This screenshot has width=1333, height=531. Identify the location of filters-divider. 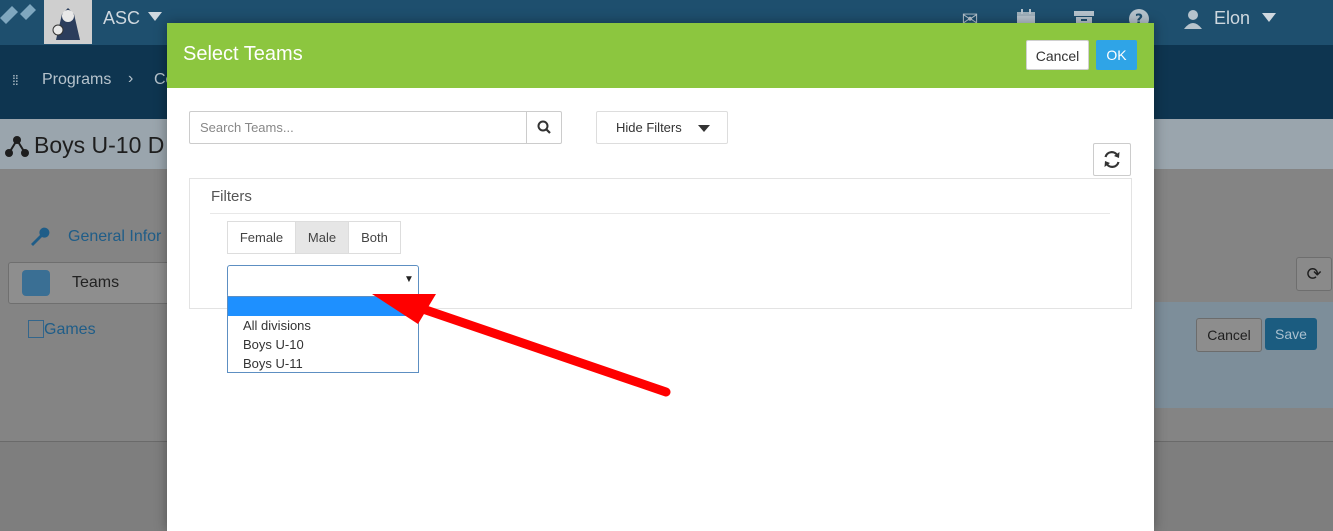
(660, 213).